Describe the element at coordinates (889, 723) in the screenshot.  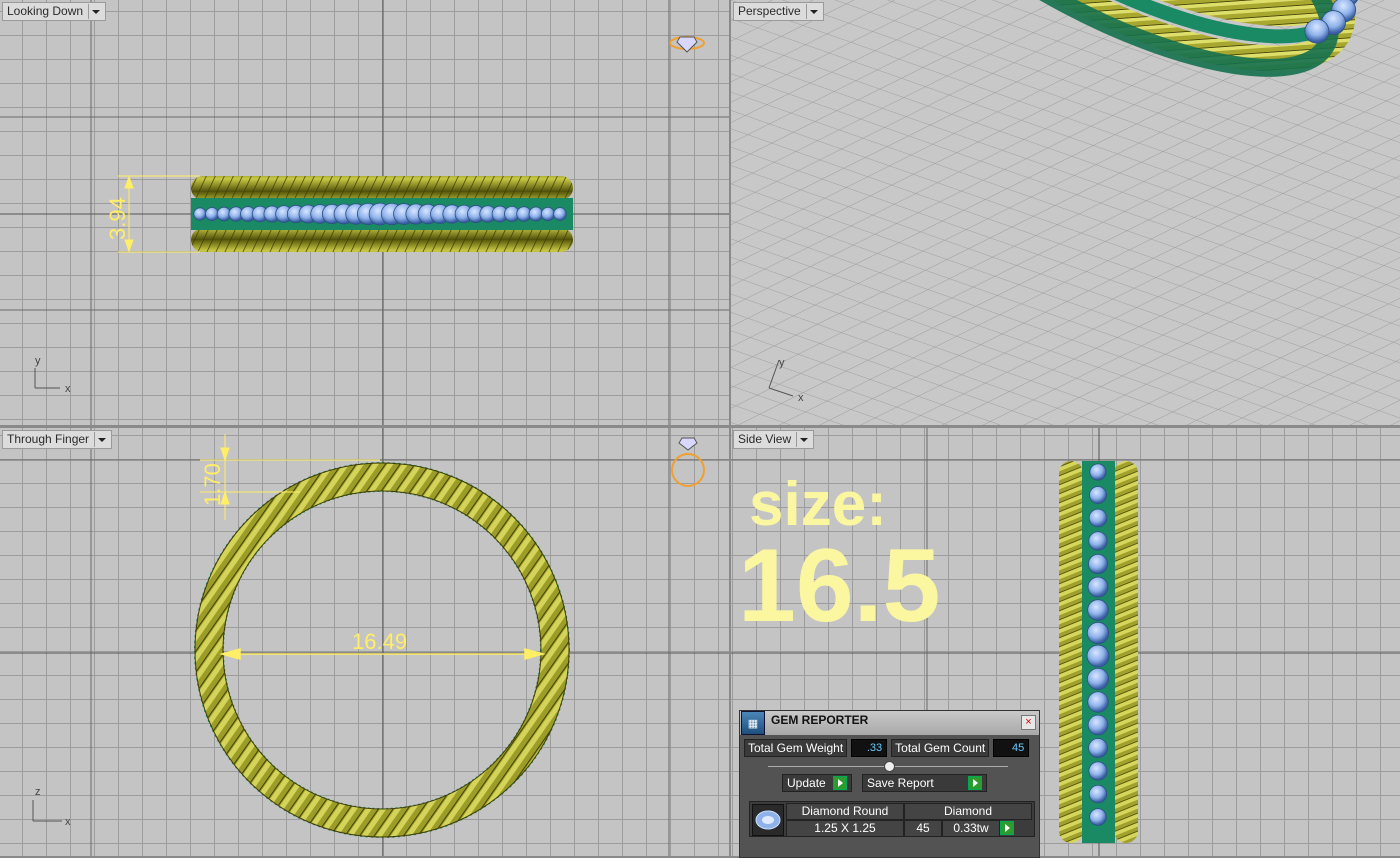
I see `gem-reporter-titlebar: ▦ GEM REPORTER ×` at that location.